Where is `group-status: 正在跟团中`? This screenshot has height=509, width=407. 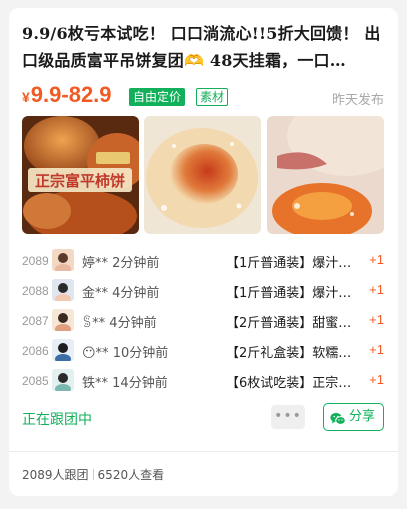
group-status: 正在跟团中 is located at coordinates (57, 420).